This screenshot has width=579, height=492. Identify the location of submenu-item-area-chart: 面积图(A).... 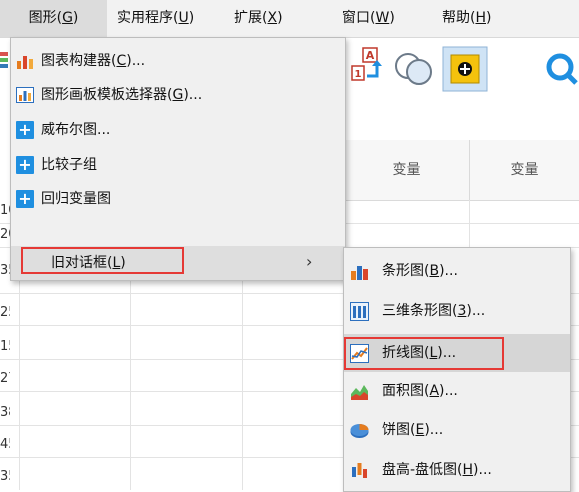
(457, 391).